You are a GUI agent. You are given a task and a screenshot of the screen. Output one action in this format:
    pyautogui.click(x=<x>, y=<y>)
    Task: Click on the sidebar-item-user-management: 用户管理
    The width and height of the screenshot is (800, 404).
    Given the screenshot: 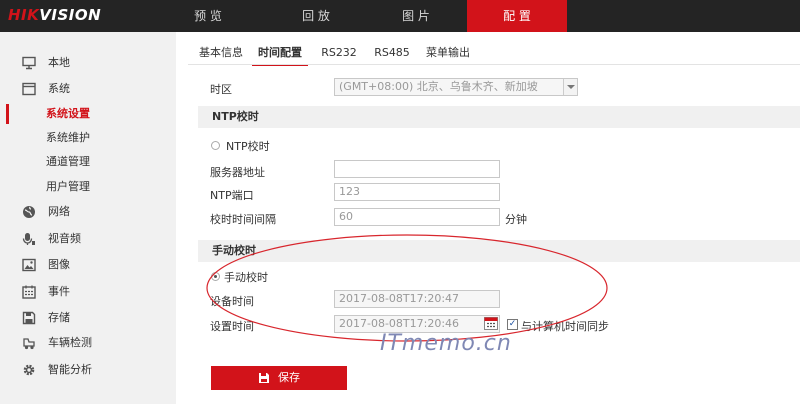 What is the action you would take?
    pyautogui.click(x=88, y=187)
    